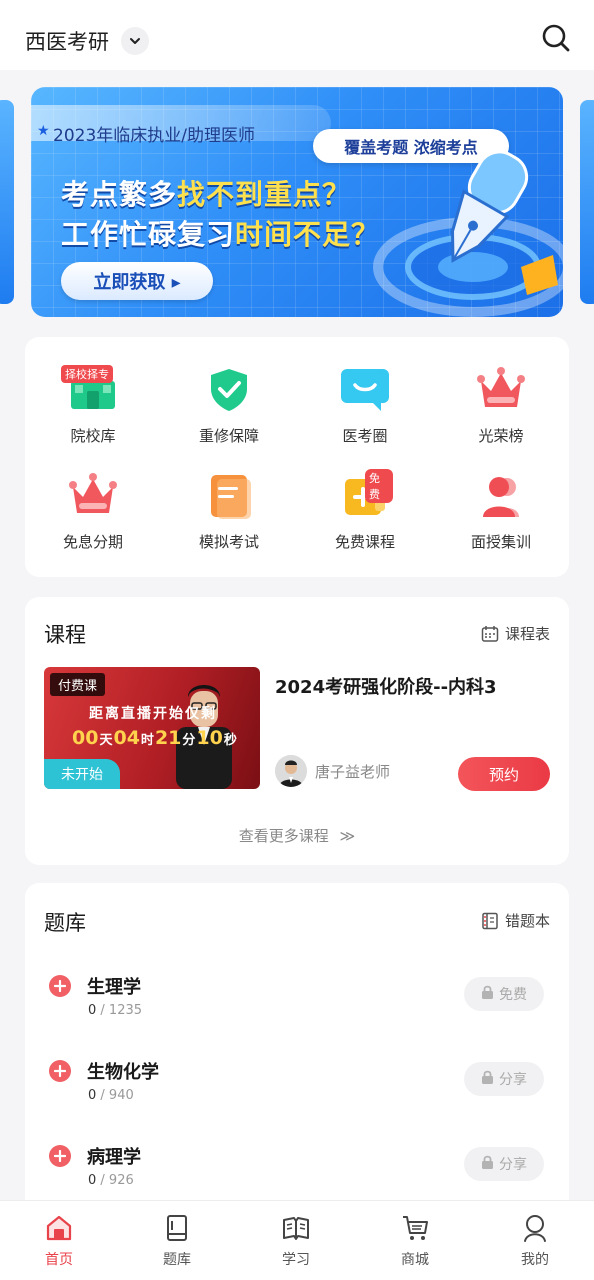 The height and width of the screenshot is (1280, 594). What do you see at coordinates (111, 1180) in the screenshot?
I see `subject-progress: 0 / 926` at bounding box center [111, 1180].